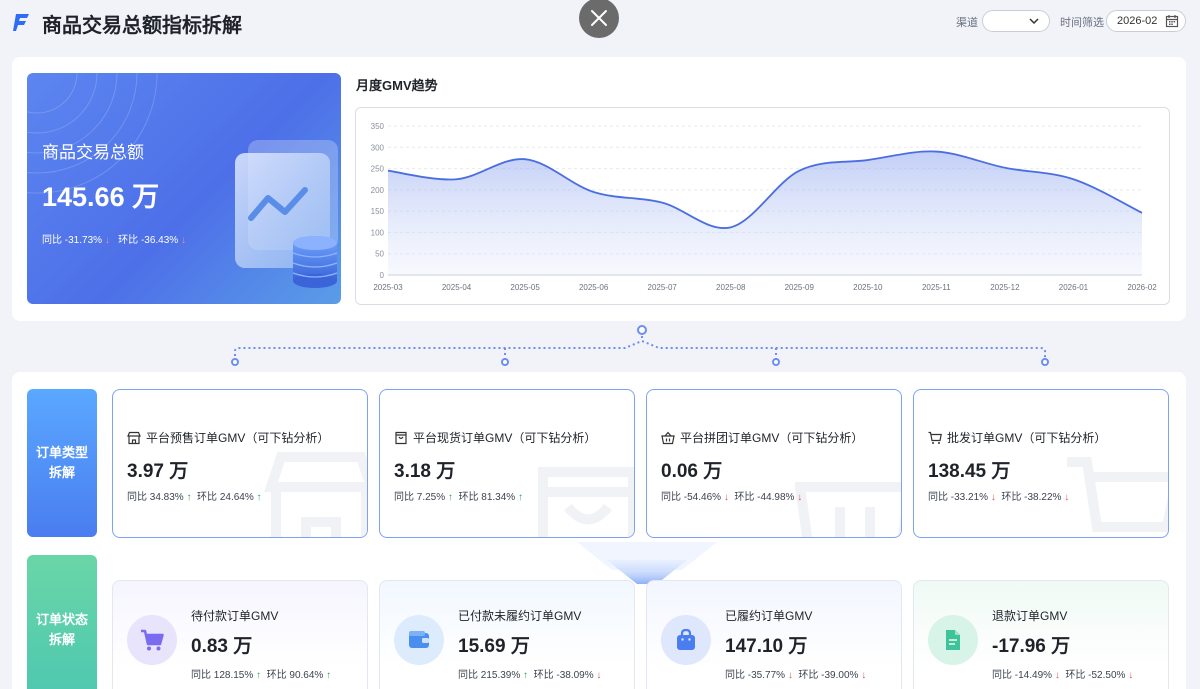 The image size is (1200, 689). Describe the element at coordinates (1034, 21) in the screenshot. I see `chevron-down-icon` at that location.